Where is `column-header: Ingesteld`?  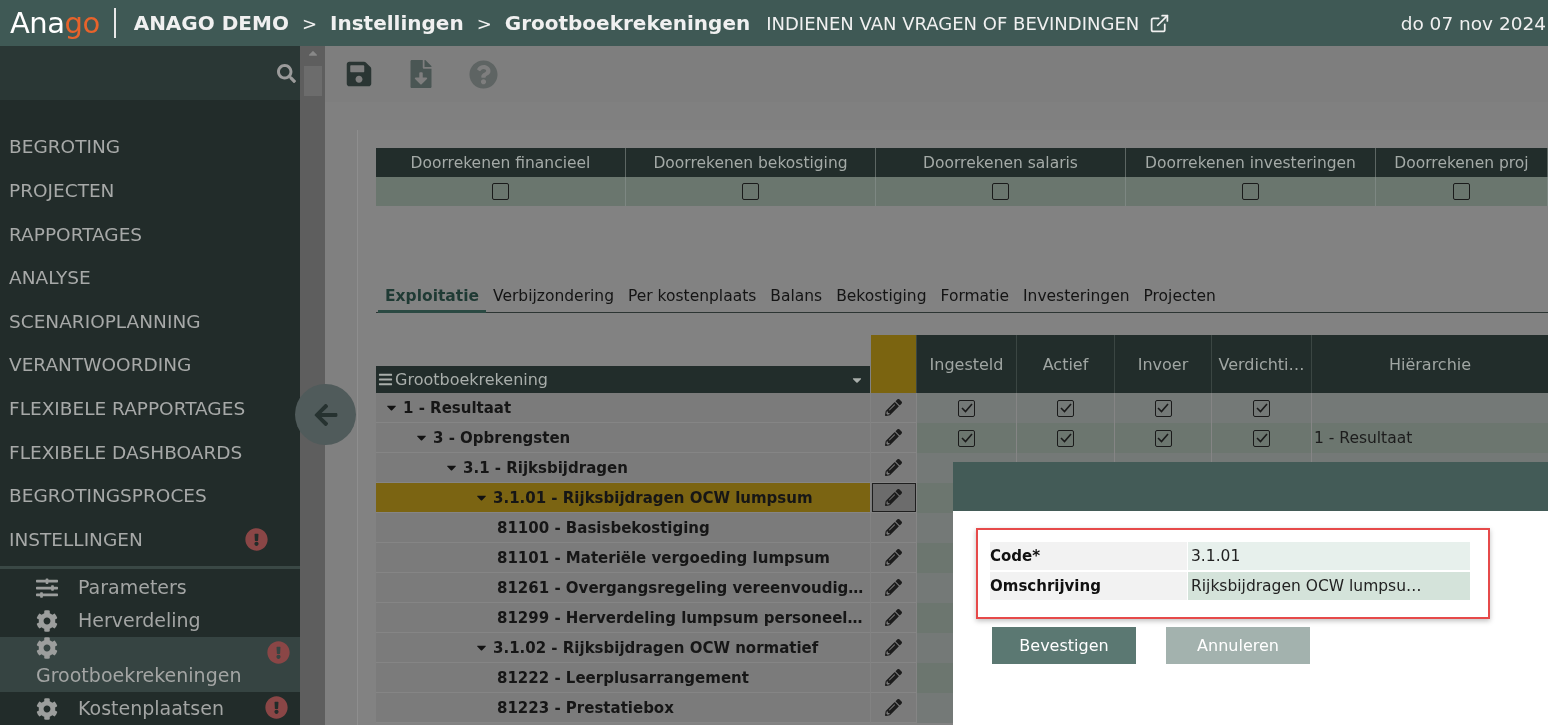 column-header: Ingesteld is located at coordinates (966, 364).